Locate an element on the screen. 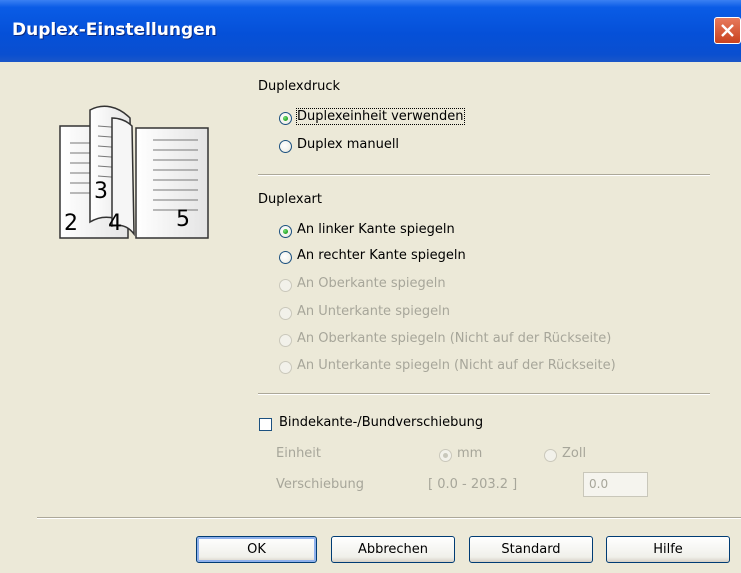  binding-offset-checkbox is located at coordinates (265, 424).